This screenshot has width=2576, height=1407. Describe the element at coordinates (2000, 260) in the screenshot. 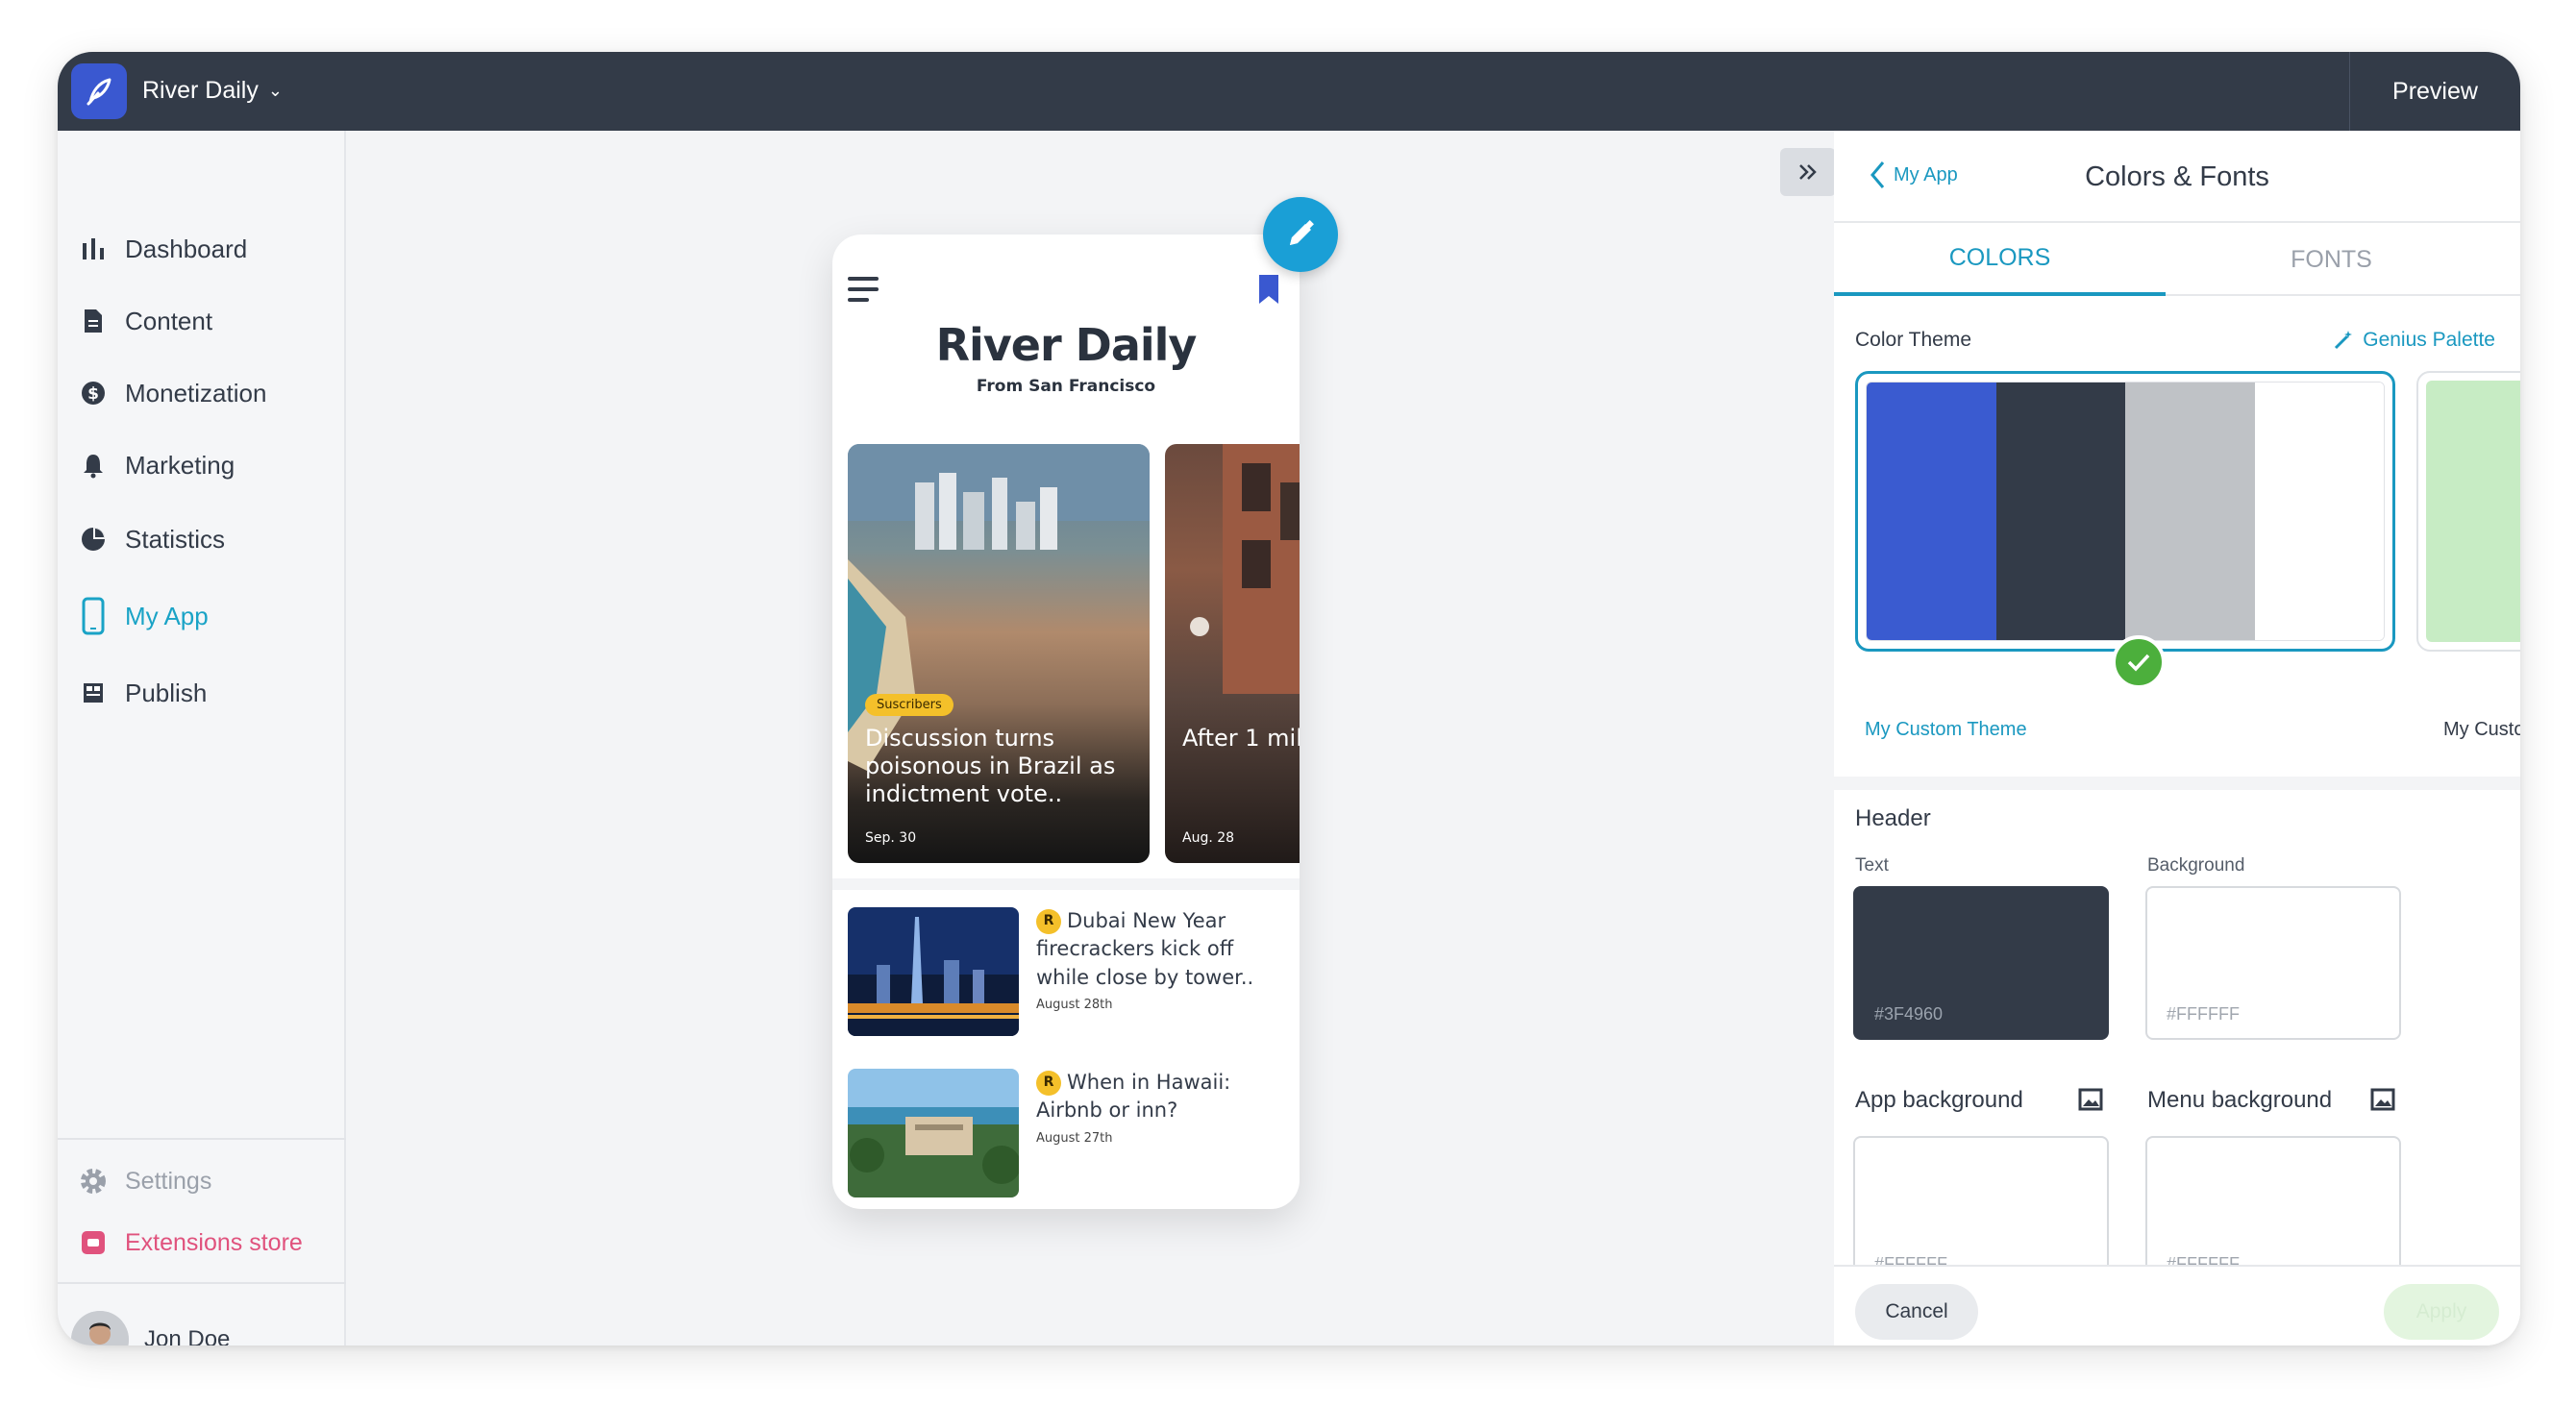

I see `tab-colors: COLORS` at that location.